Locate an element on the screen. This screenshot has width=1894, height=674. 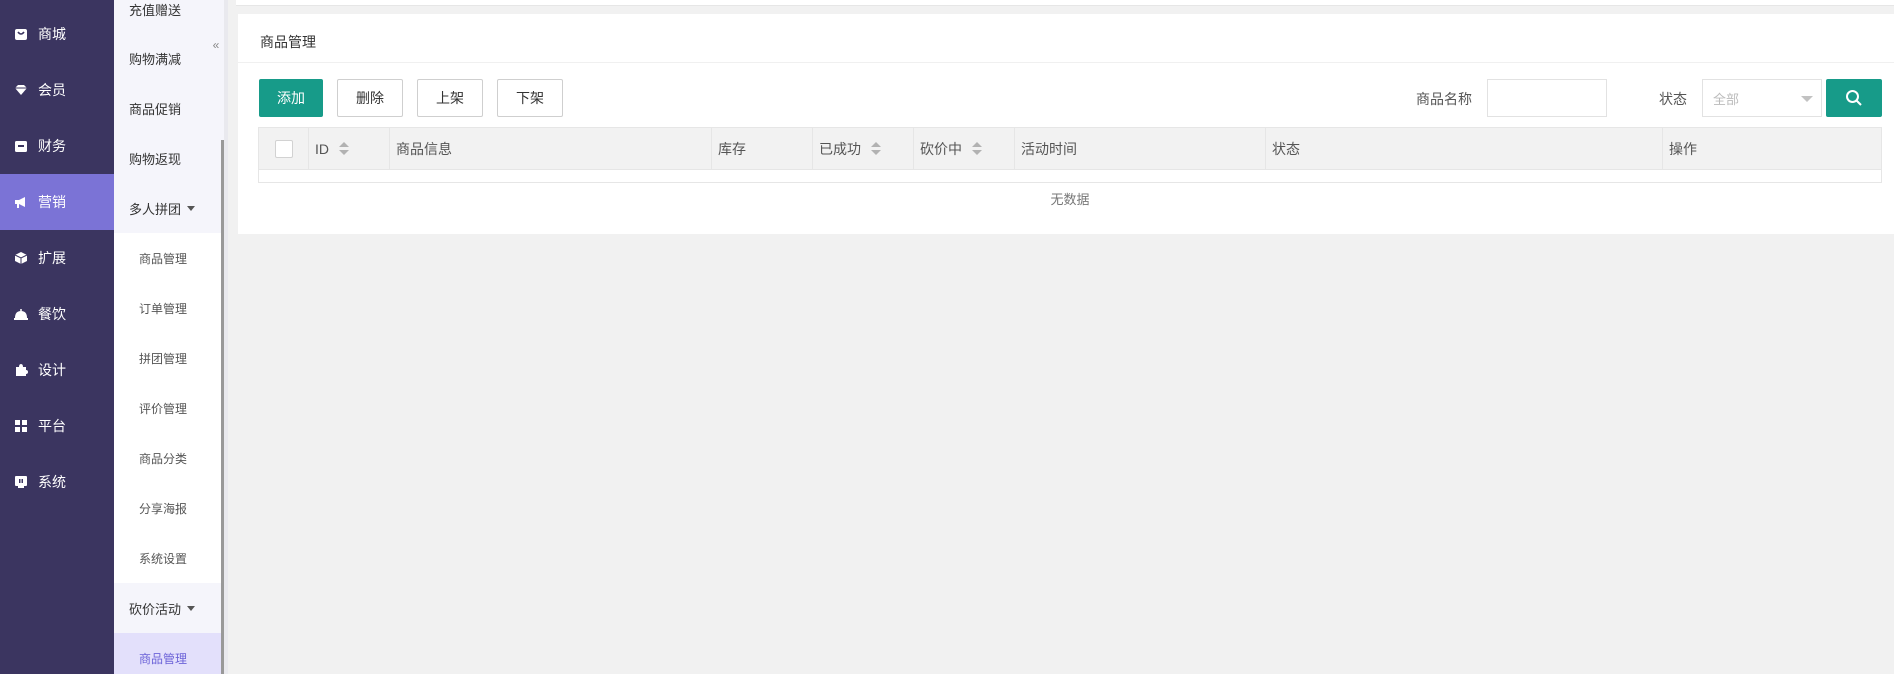
status-label: 状态 is located at coordinates (1673, 99).